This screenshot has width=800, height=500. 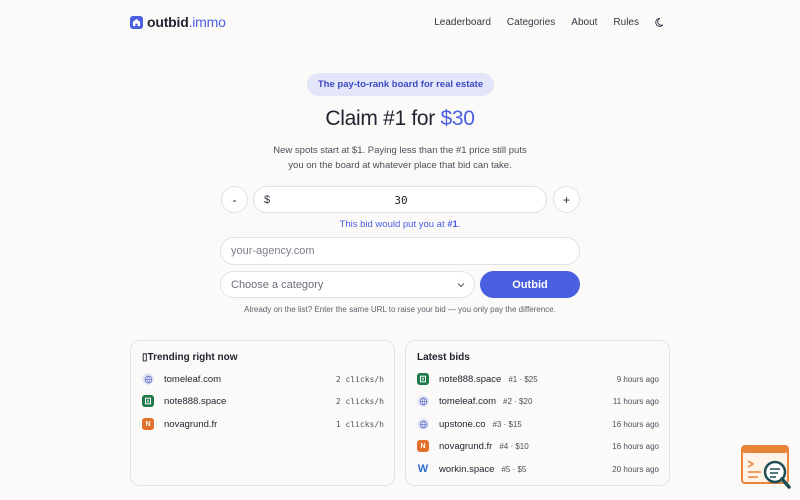 I want to click on trending-domain: note888.space, so click(x=195, y=401).